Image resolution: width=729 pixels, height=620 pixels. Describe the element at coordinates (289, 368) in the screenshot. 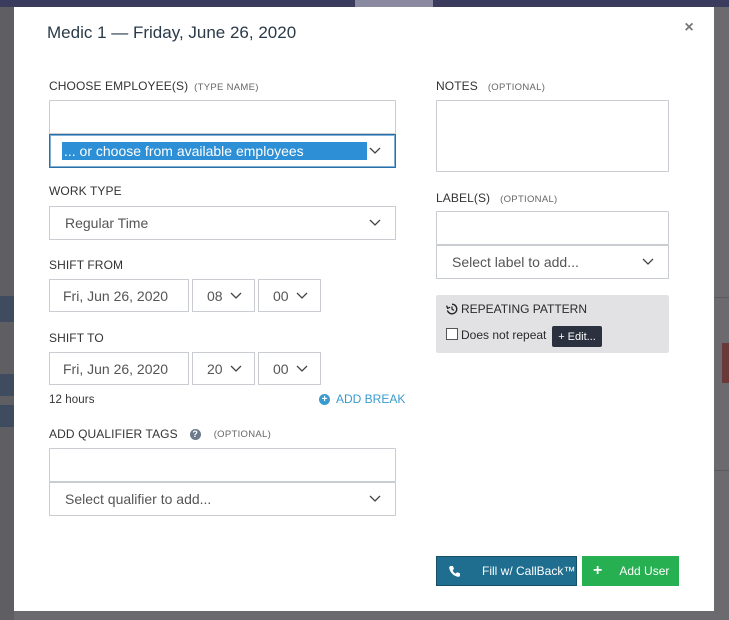

I see `shift-to-minute-select: 00` at that location.